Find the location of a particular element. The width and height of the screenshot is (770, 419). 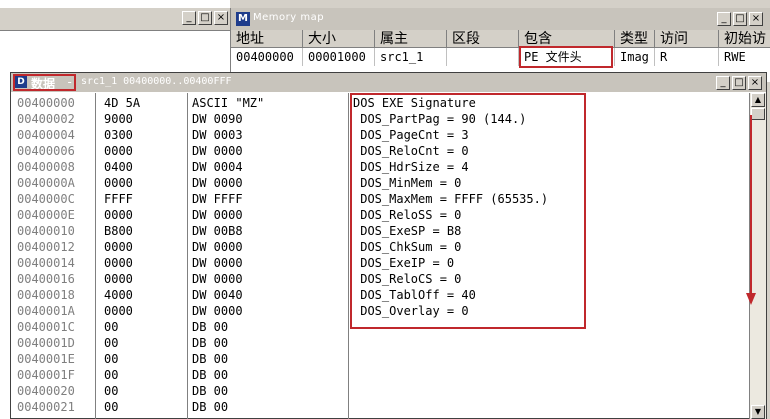

address-cell: 00400010 is located at coordinates (46, 231).